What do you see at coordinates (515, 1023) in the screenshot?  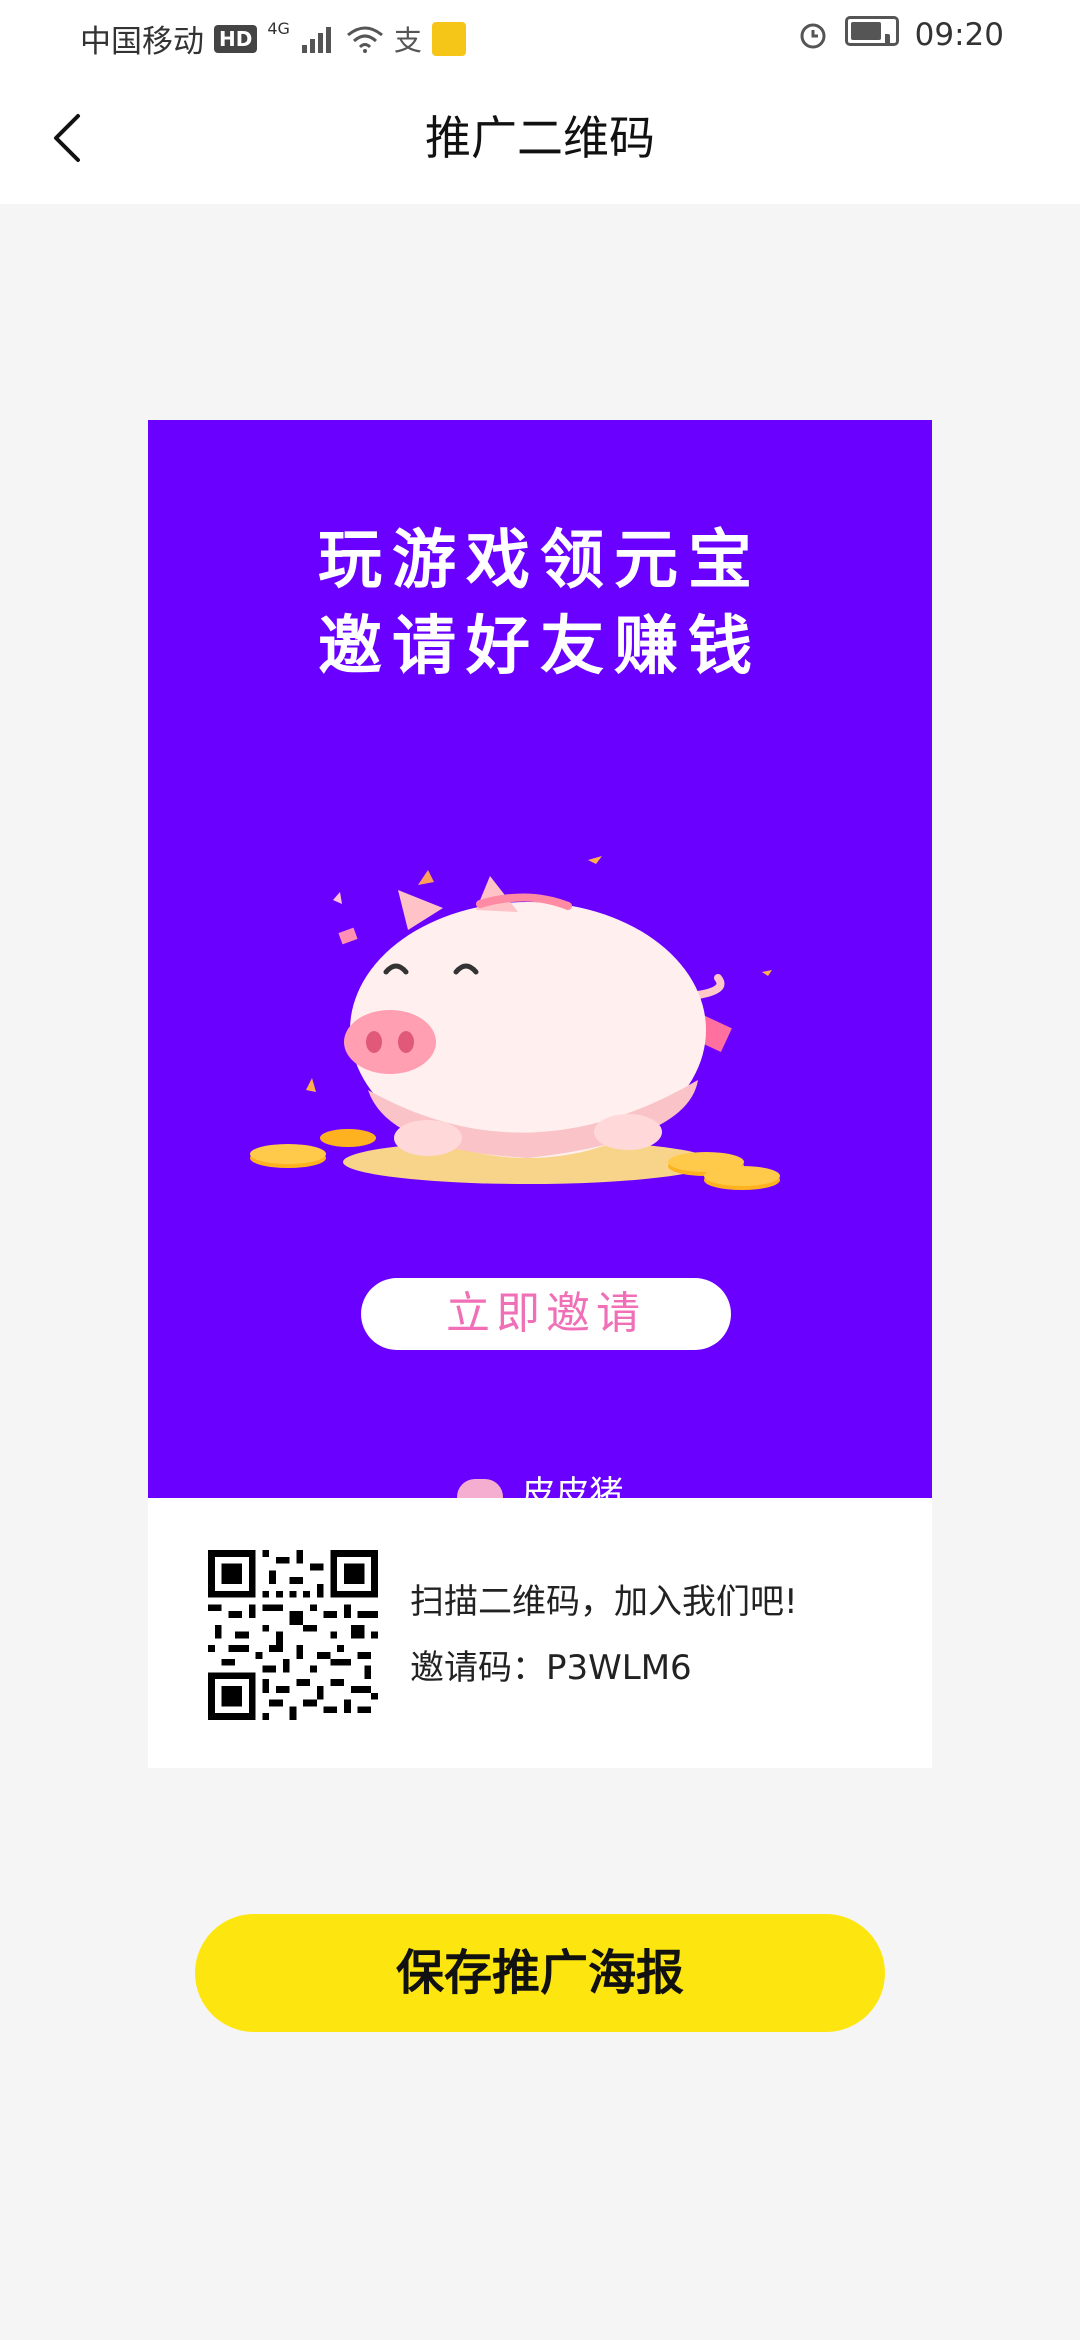 I see `piggy-bank-illustration` at bounding box center [515, 1023].